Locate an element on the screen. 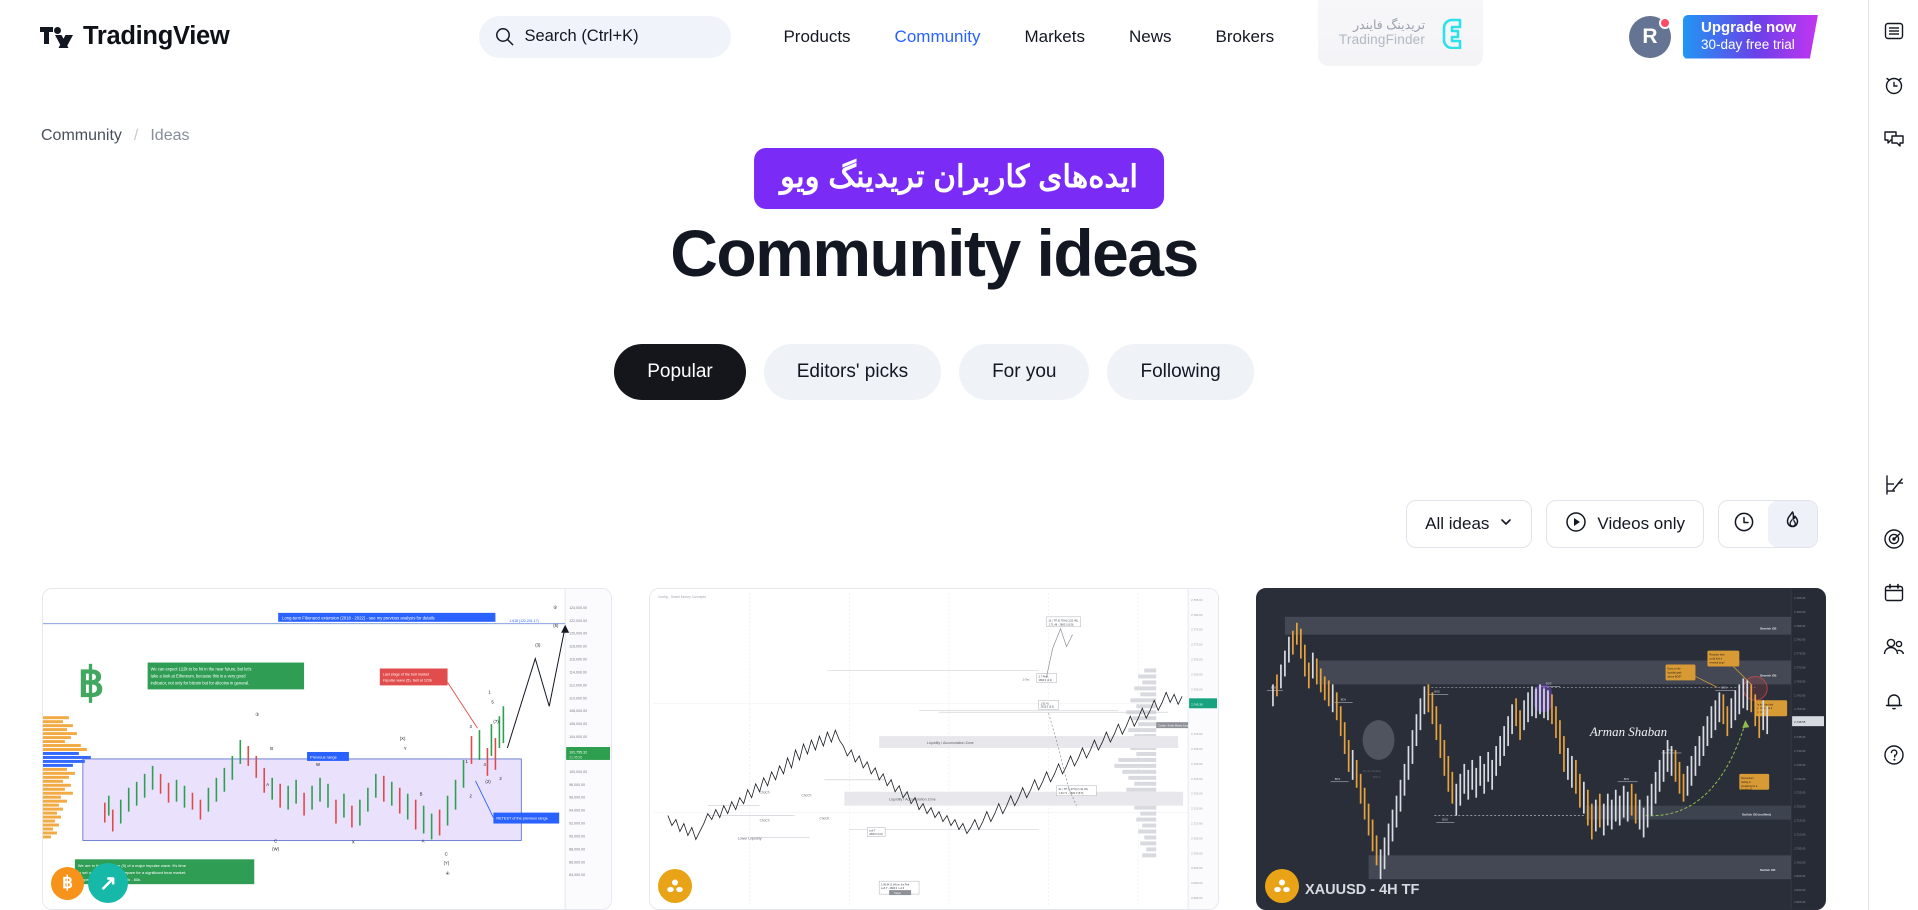 The height and width of the screenshot is (910, 1918). sort-recent-button is located at coordinates (1743, 524).